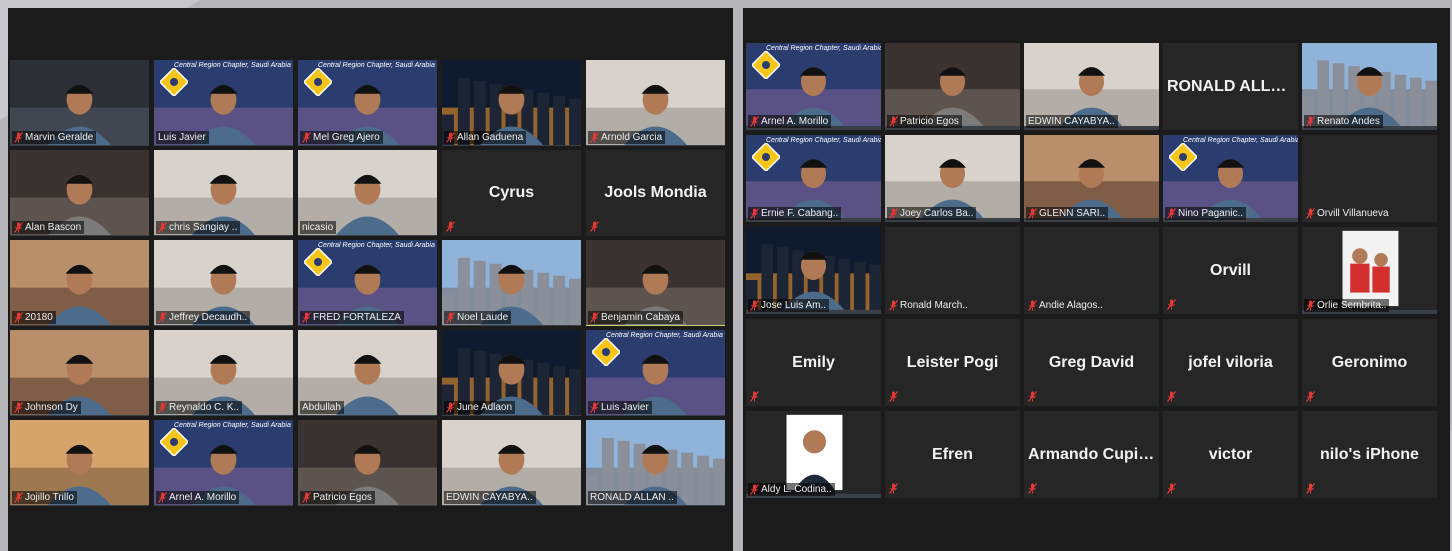 This screenshot has height=551, width=1452. What do you see at coordinates (79, 103) in the screenshot?
I see `participant-tile: Marvin Geralde` at bounding box center [79, 103].